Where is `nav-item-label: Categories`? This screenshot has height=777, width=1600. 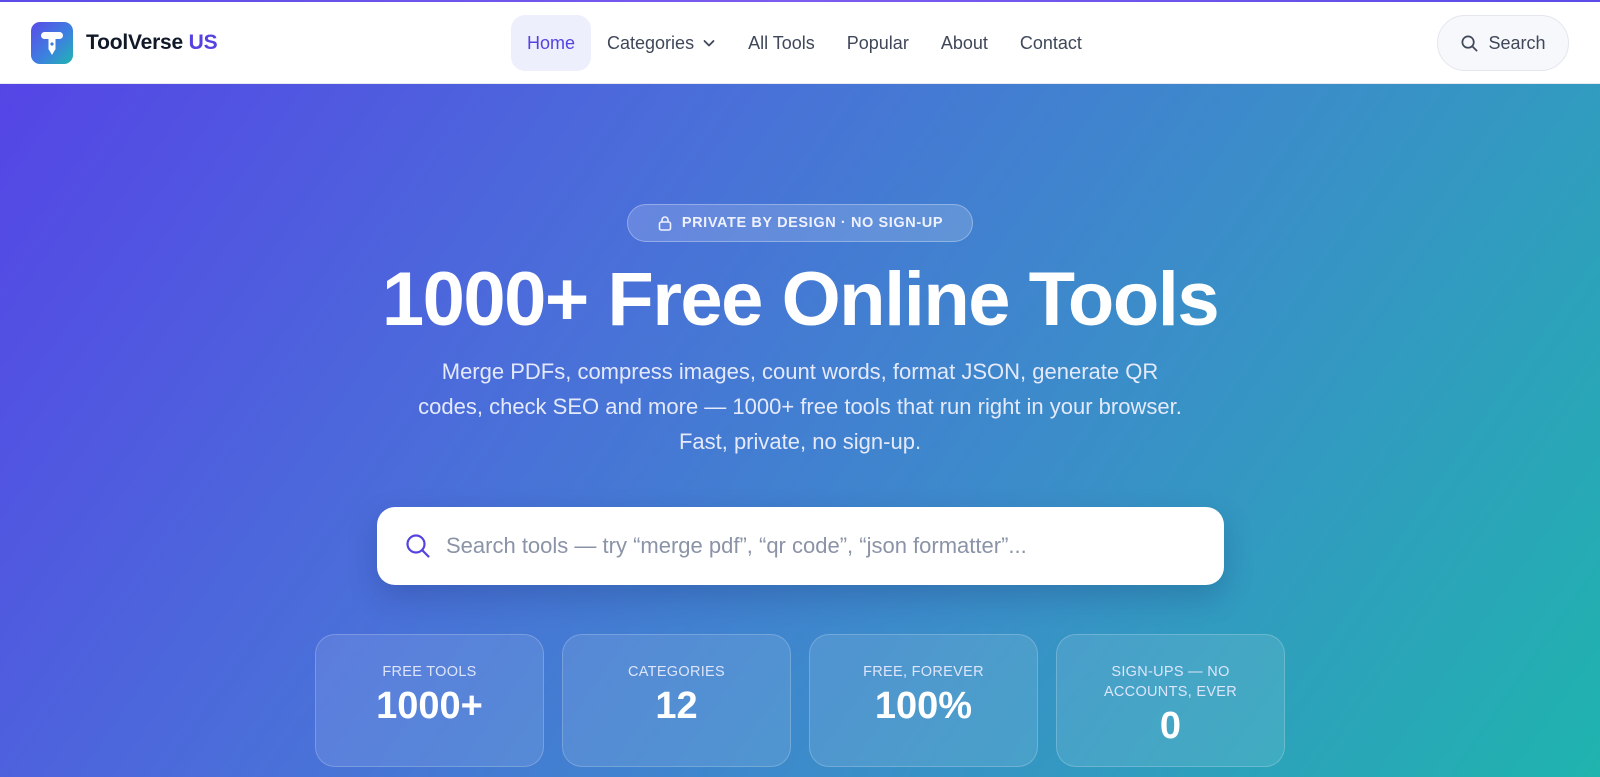 nav-item-label: Categories is located at coordinates (651, 42).